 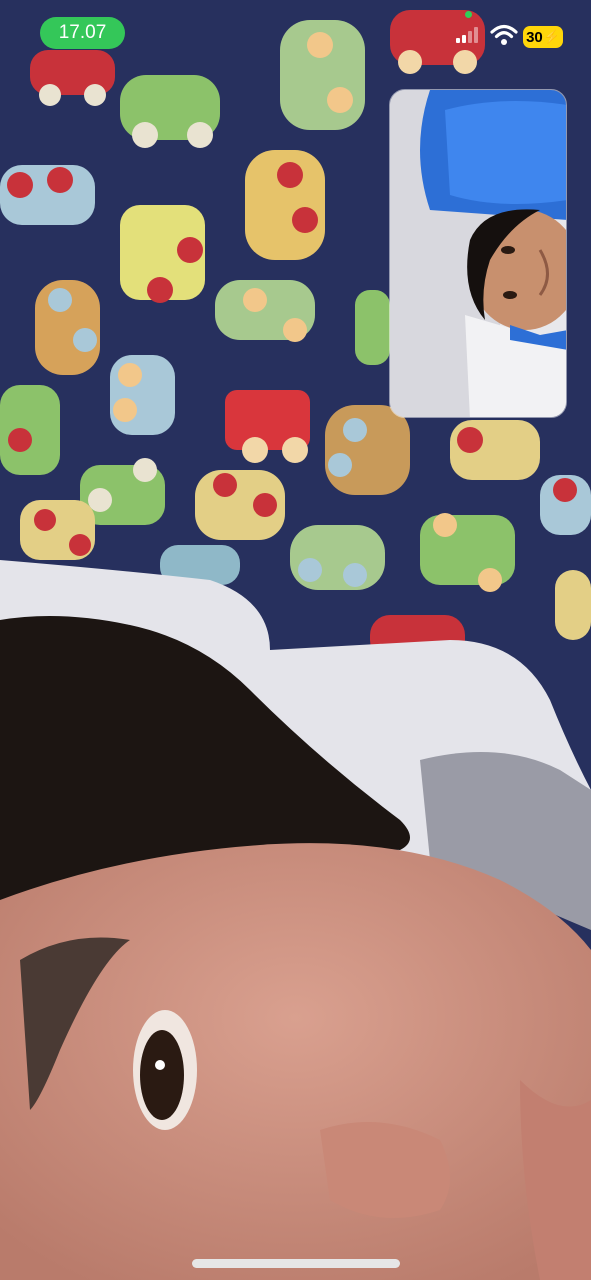 I want to click on home-indicator, so click(x=296, y=1263).